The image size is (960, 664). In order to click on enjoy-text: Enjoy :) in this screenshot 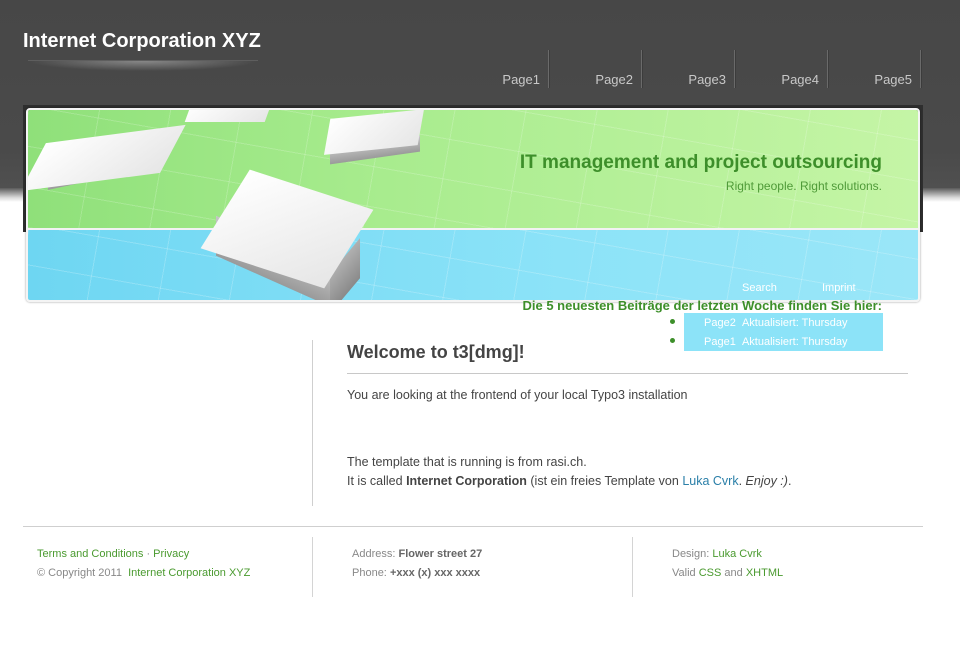, I will do `click(766, 481)`.